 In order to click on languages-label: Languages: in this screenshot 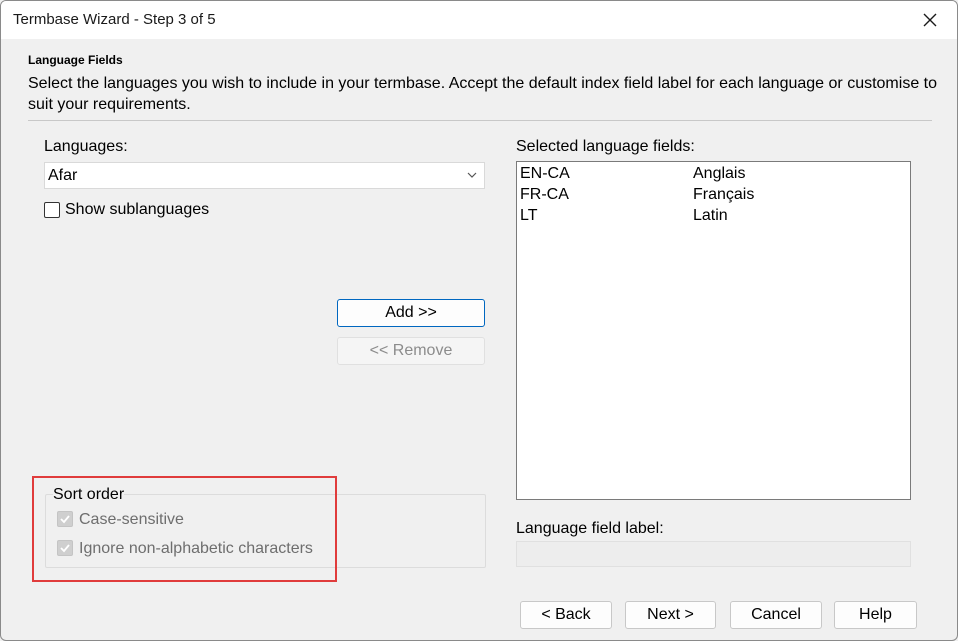, I will do `click(86, 146)`.